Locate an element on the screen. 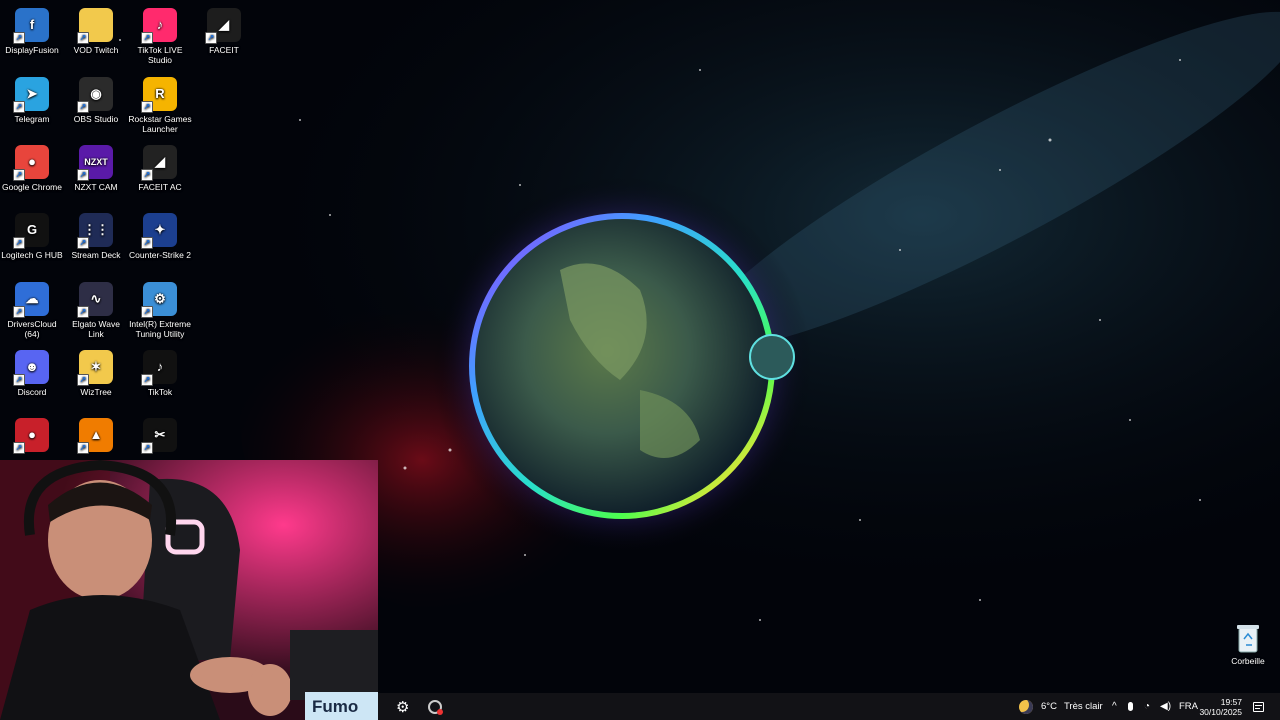 The height and width of the screenshot is (720, 1280). wifi-icon: ◔ is located at coordinates (1147, 706).